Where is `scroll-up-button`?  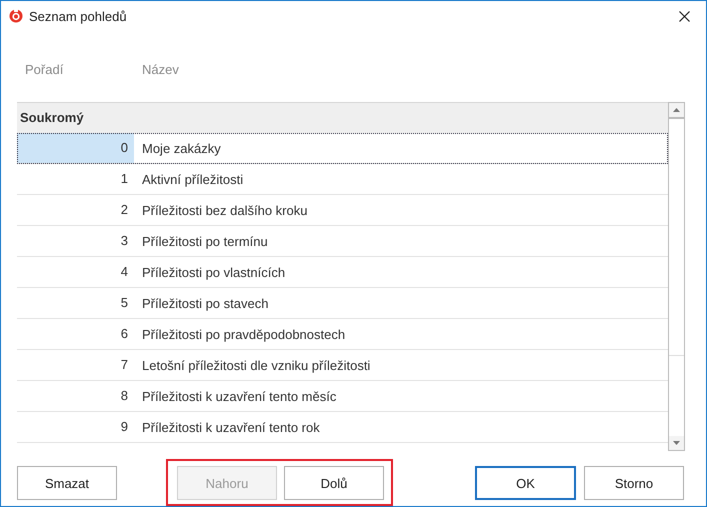
scroll-up-button is located at coordinates (676, 110).